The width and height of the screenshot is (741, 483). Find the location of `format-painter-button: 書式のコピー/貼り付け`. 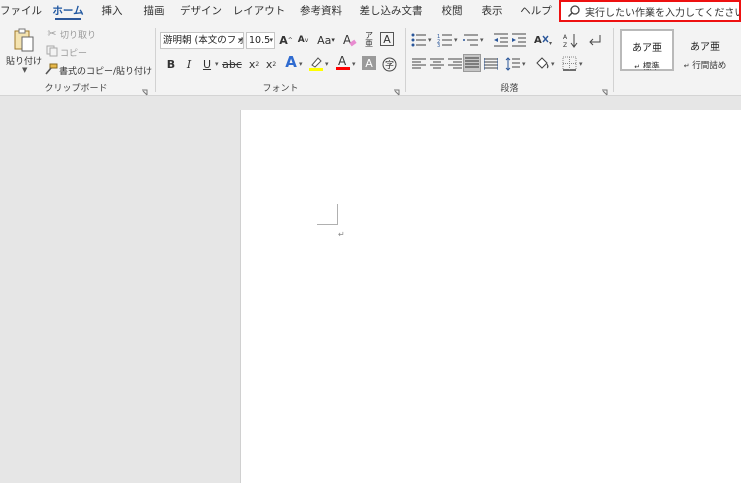

format-painter-button: 書式のコピー/貼り付け is located at coordinates (98, 70).